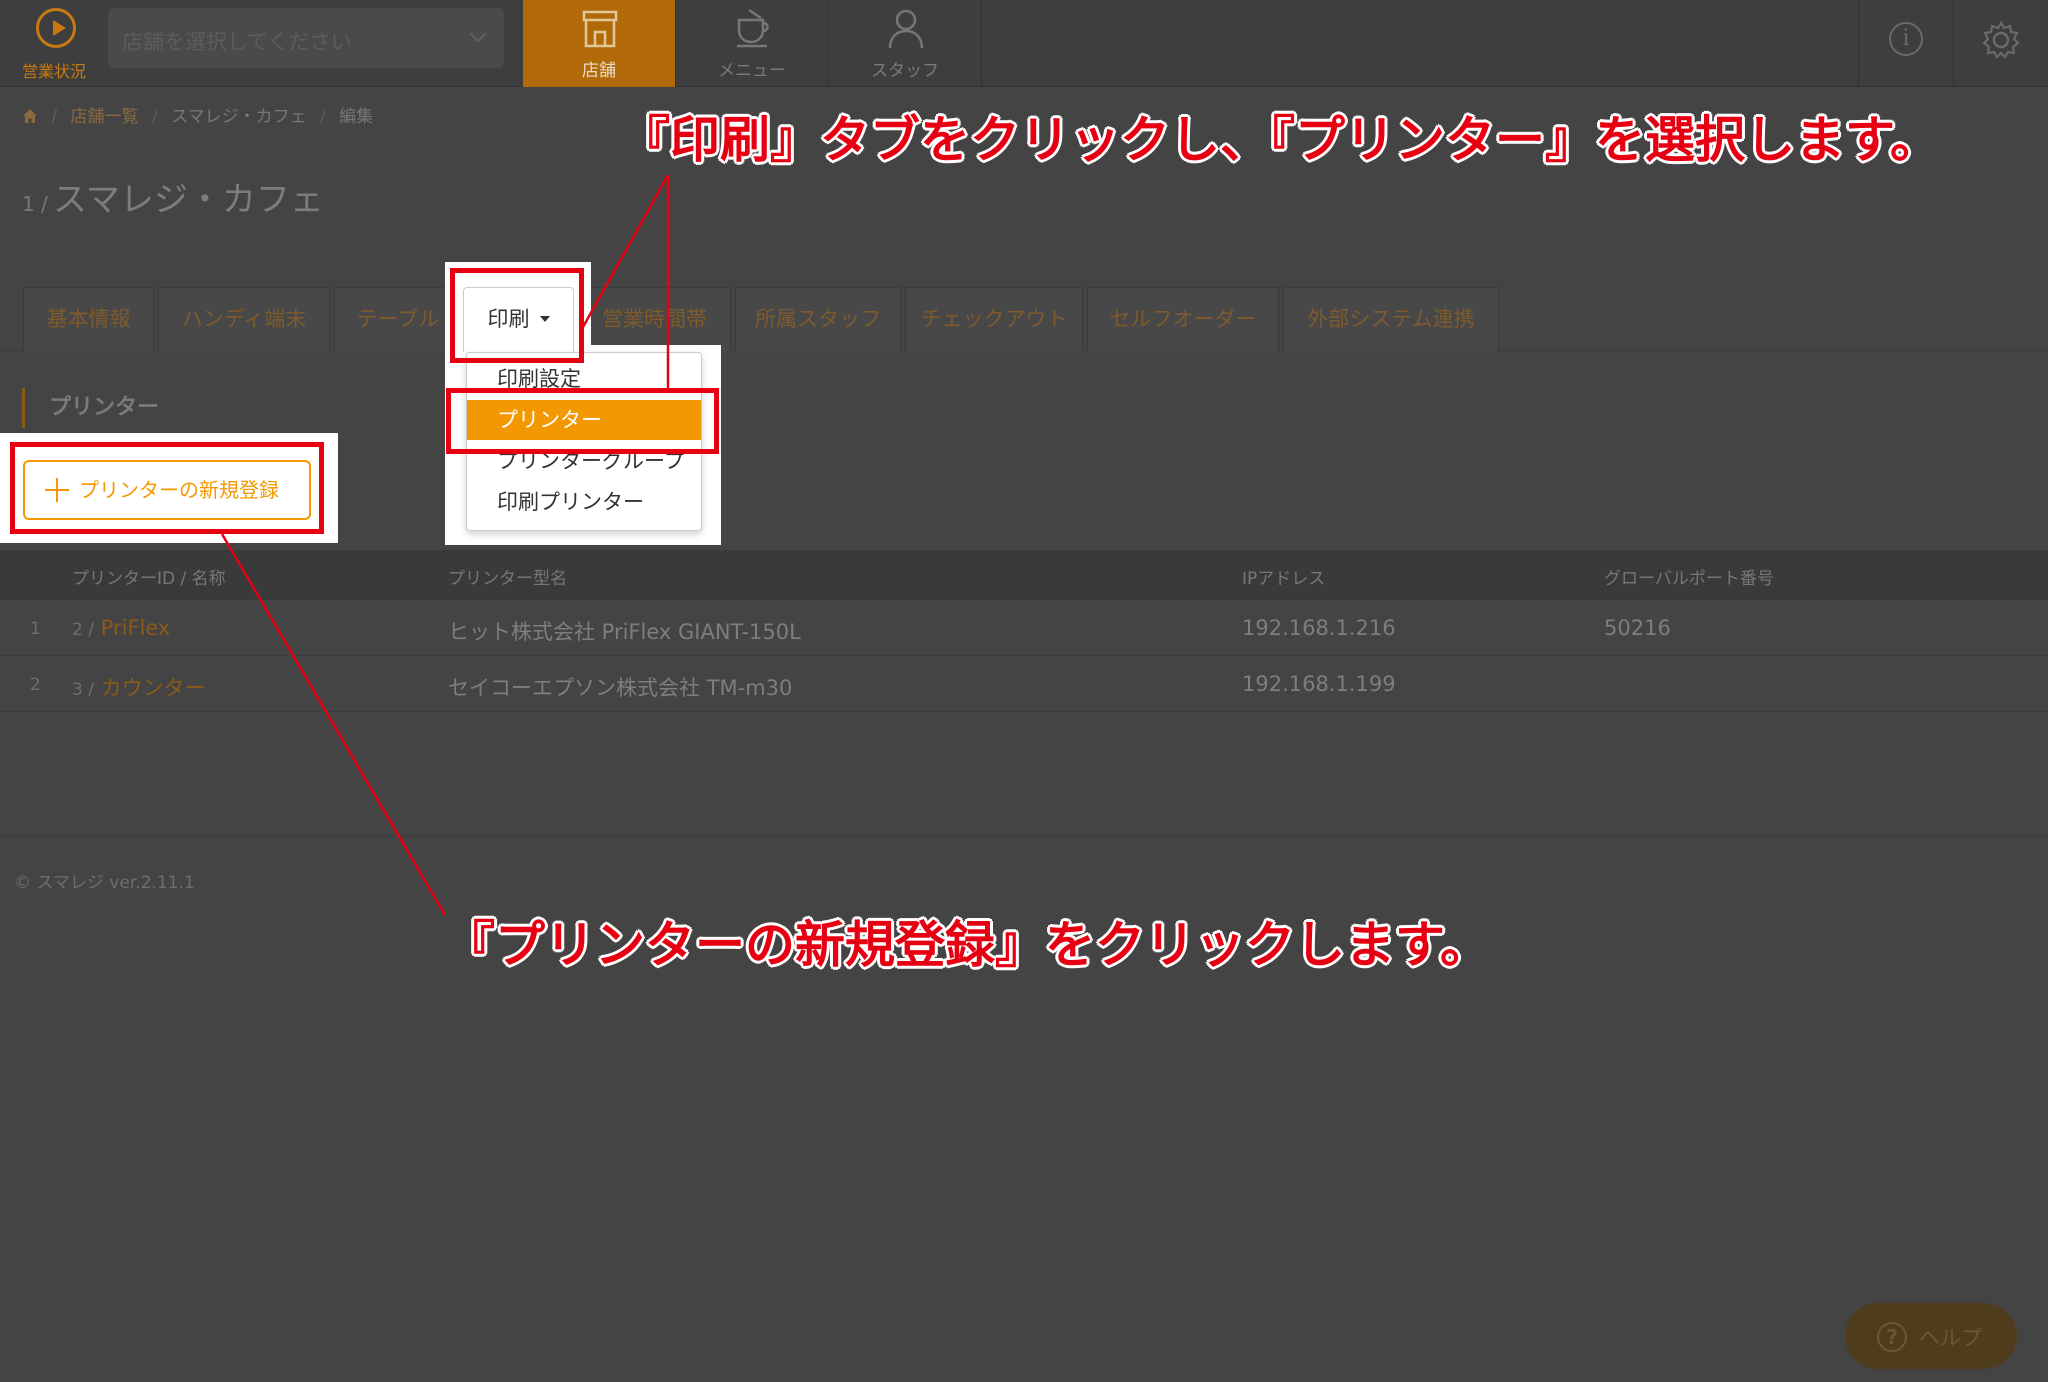  What do you see at coordinates (1689, 579) in the screenshot?
I see `column-global-port: グローバルポート番号` at bounding box center [1689, 579].